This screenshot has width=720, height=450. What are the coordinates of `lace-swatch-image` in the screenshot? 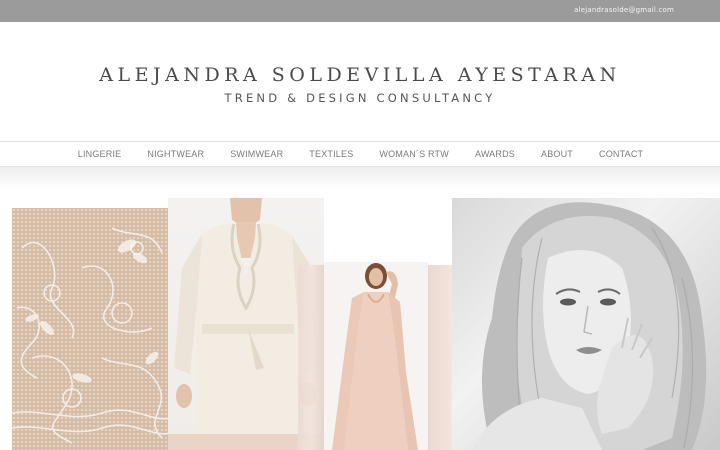 It's located at (91, 329).